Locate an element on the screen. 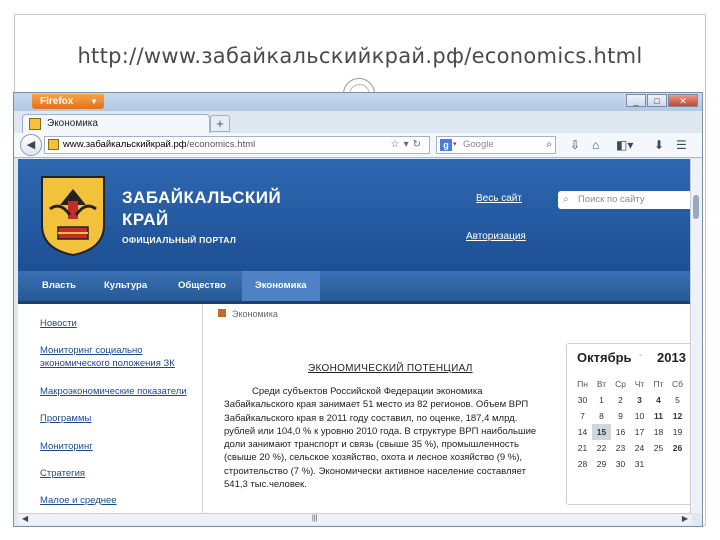  scroll-grip-icon: ||| is located at coordinates (314, 518).